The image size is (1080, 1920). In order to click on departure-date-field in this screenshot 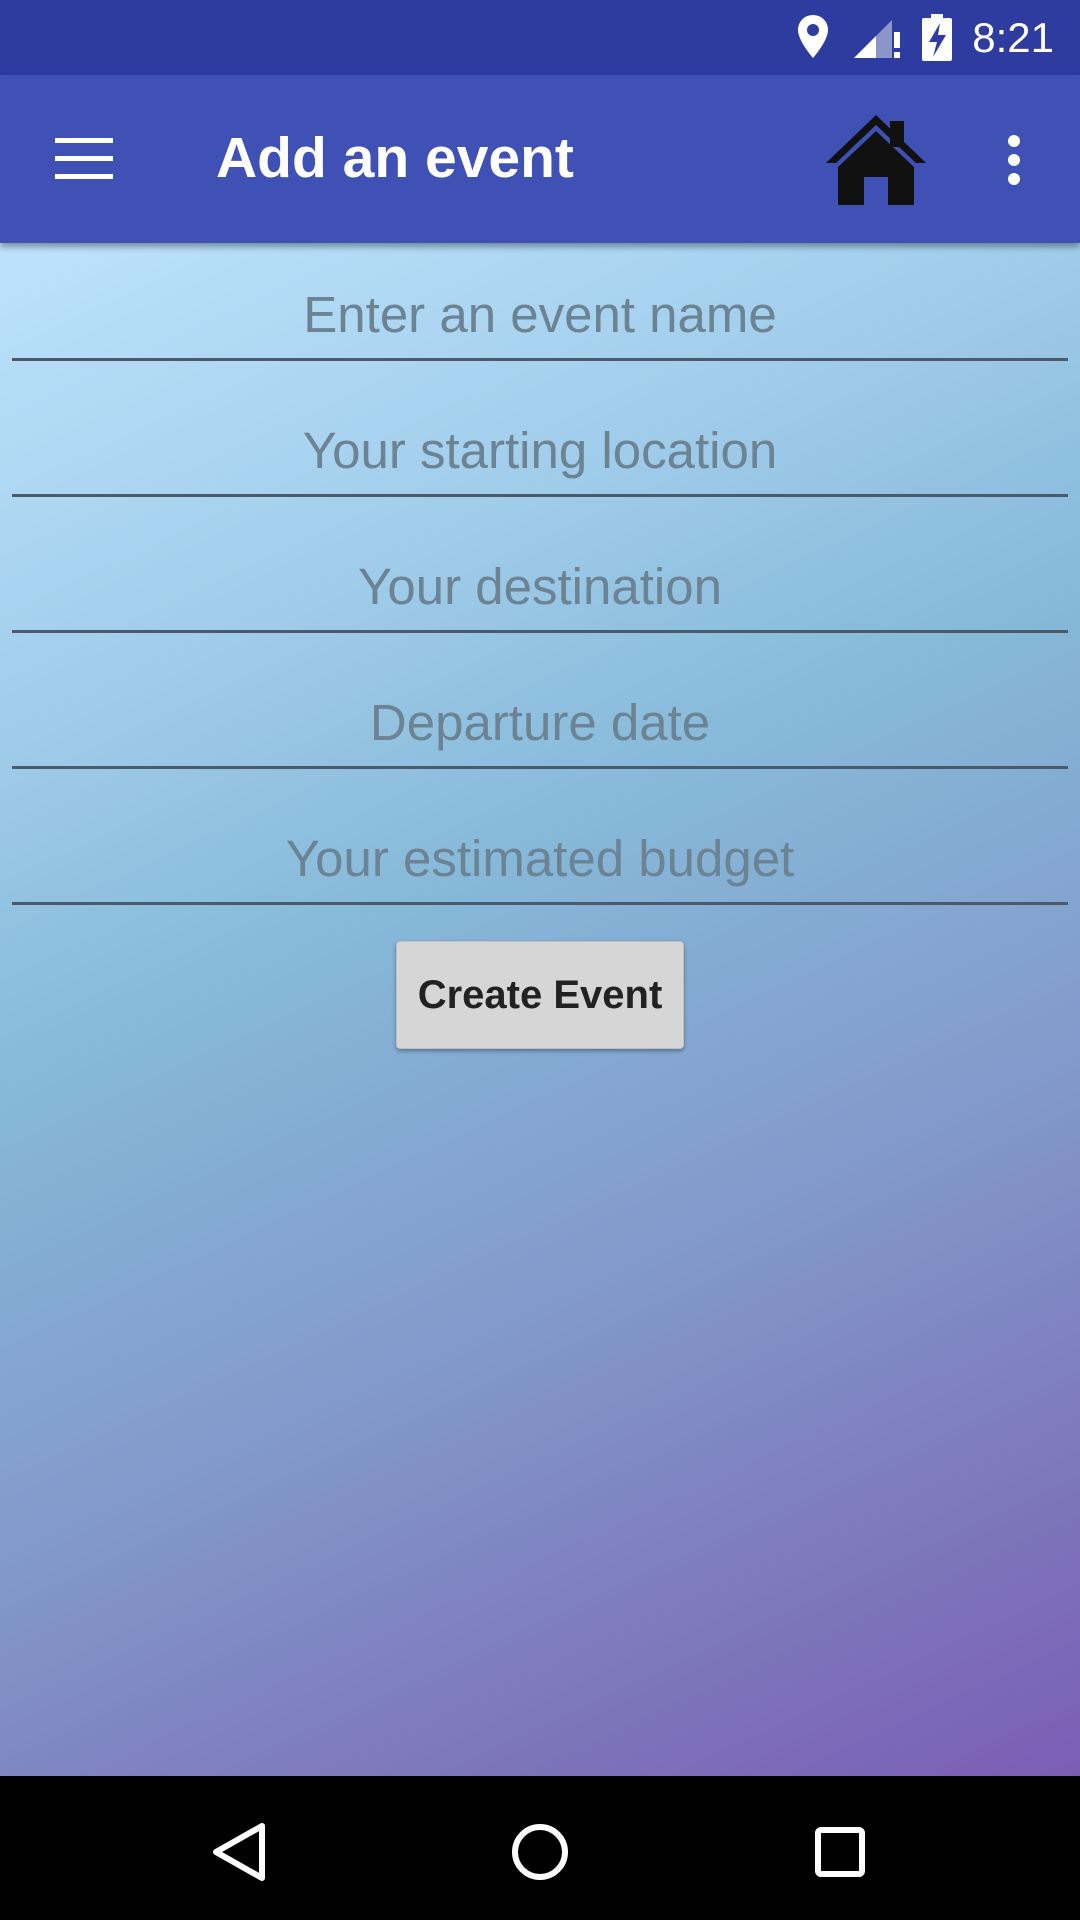, I will do `click(540, 726)`.